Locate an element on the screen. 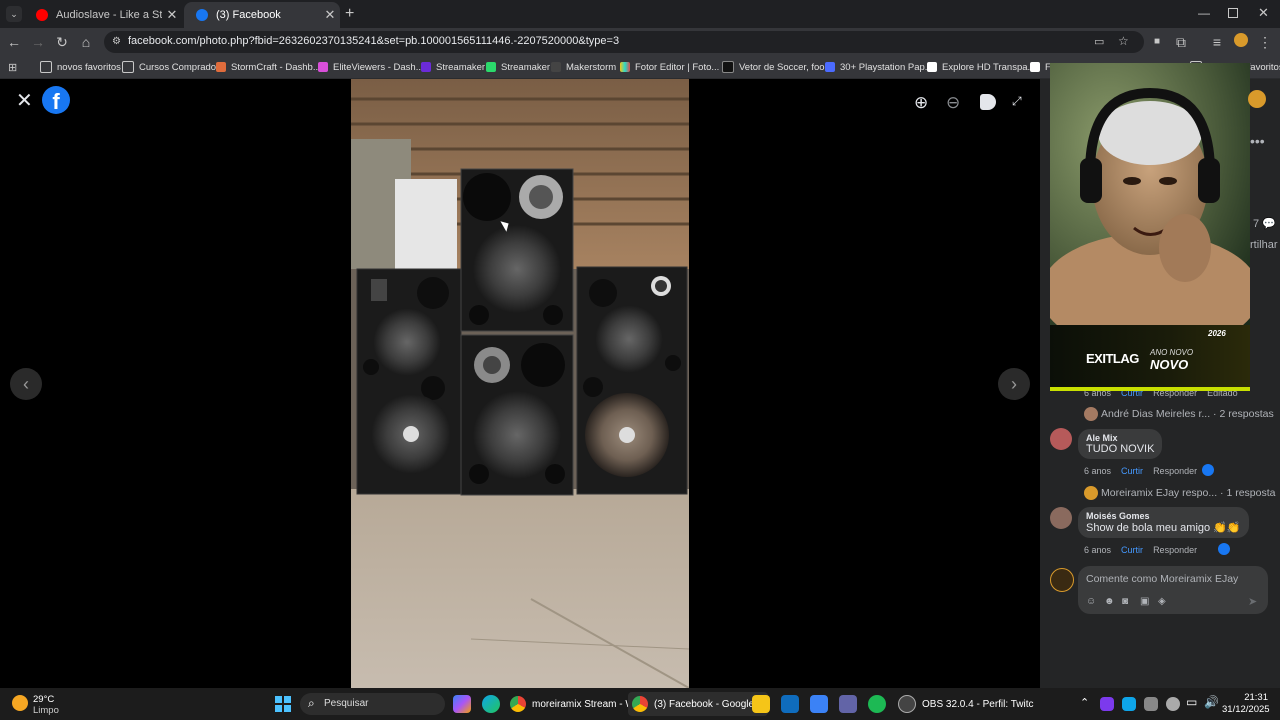 The width and height of the screenshot is (1280, 720). tab-youtube: Audioslave - Like a Stone (Offic ✕ is located at coordinates (103, 15).